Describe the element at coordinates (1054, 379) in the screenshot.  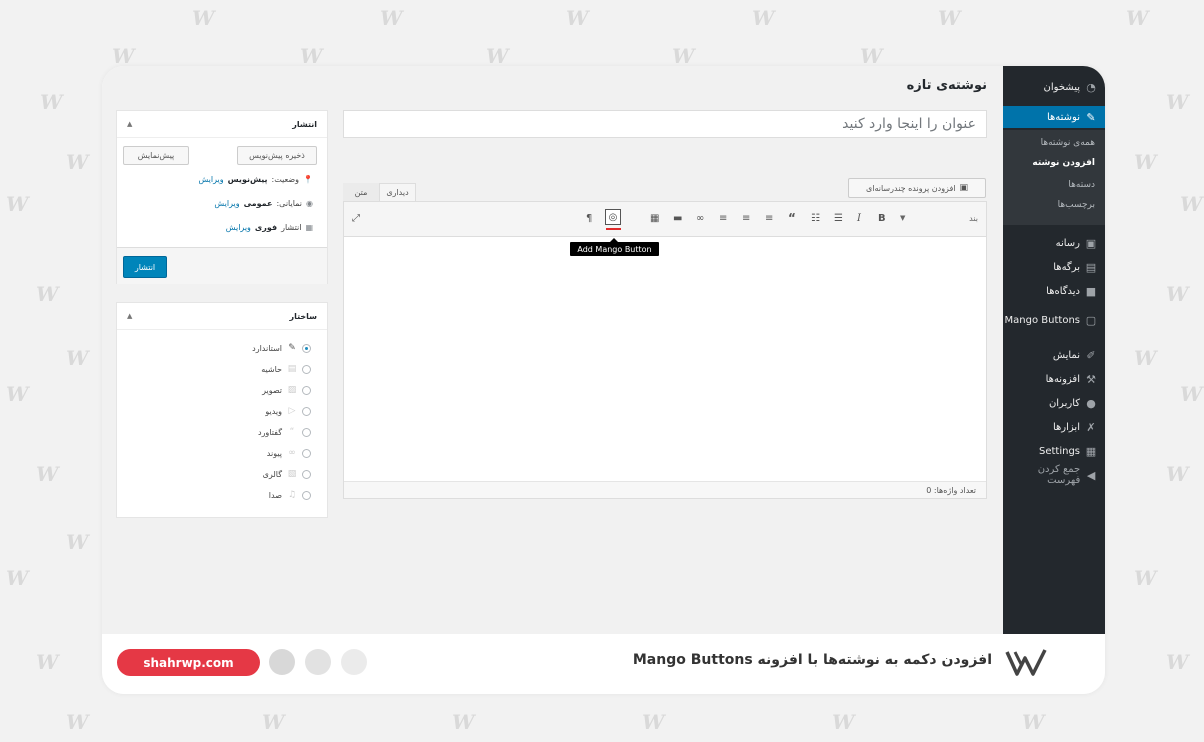
I see `menu-item-plugins: ⚒ افزونه‌ها` at that location.